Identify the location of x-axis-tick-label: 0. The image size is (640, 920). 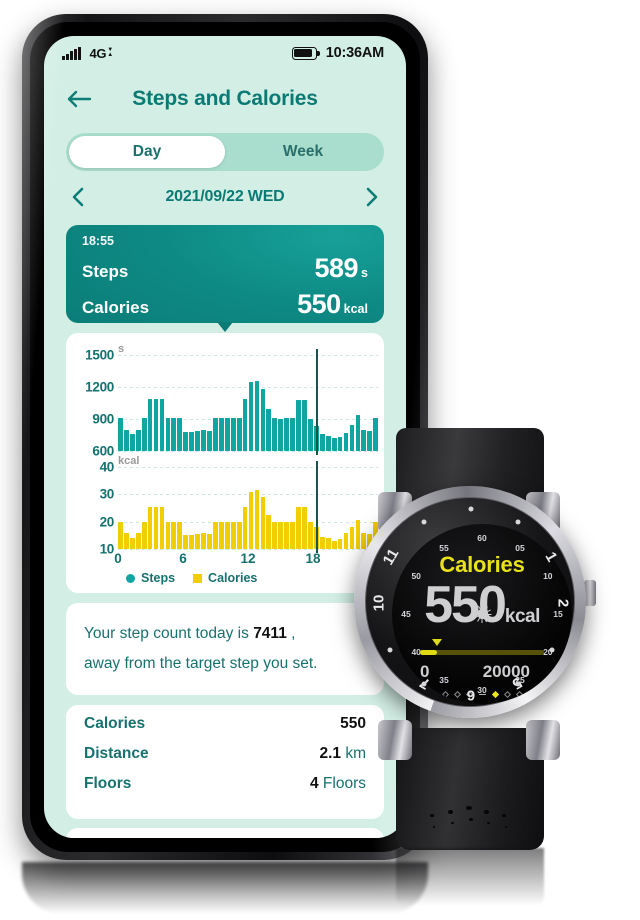
(118, 558).